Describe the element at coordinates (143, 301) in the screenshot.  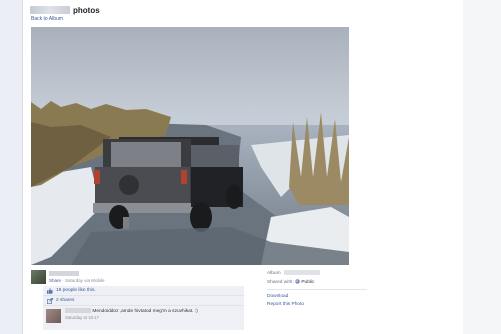
I see `shares-row: 2 shares` at that location.